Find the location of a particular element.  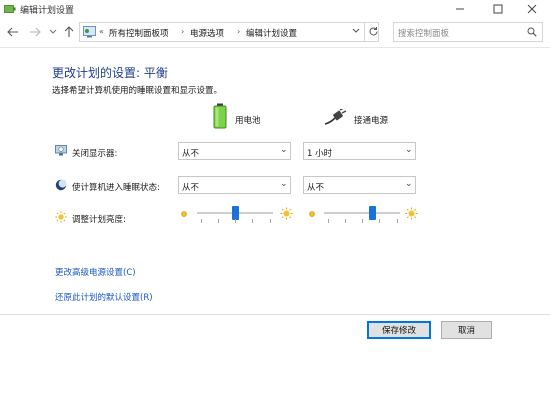

battery-icon is located at coordinates (220, 116).